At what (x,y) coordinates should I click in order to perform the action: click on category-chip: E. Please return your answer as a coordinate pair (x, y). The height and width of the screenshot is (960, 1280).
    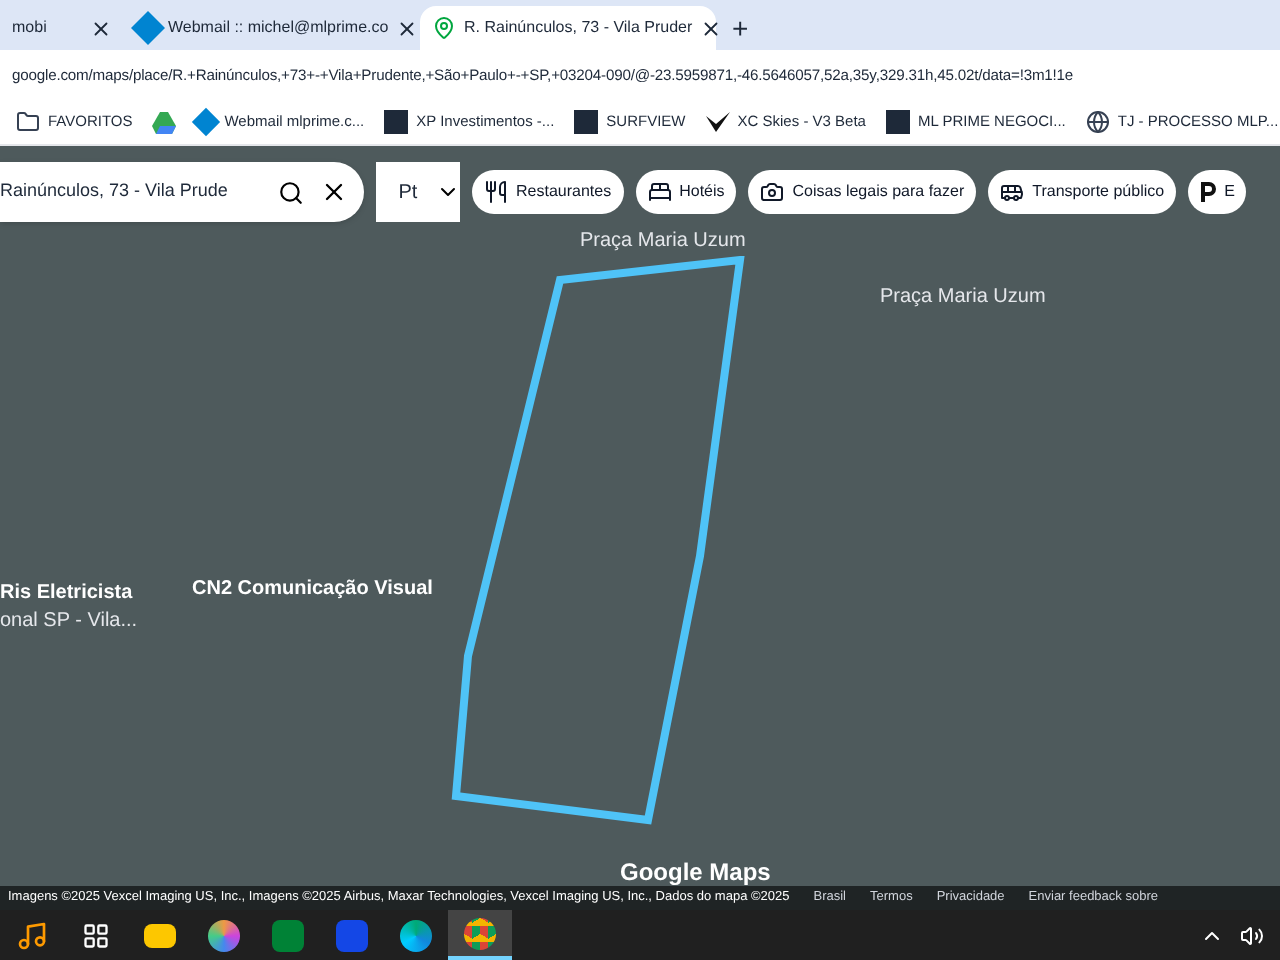
    Looking at the image, I should click on (1217, 192).